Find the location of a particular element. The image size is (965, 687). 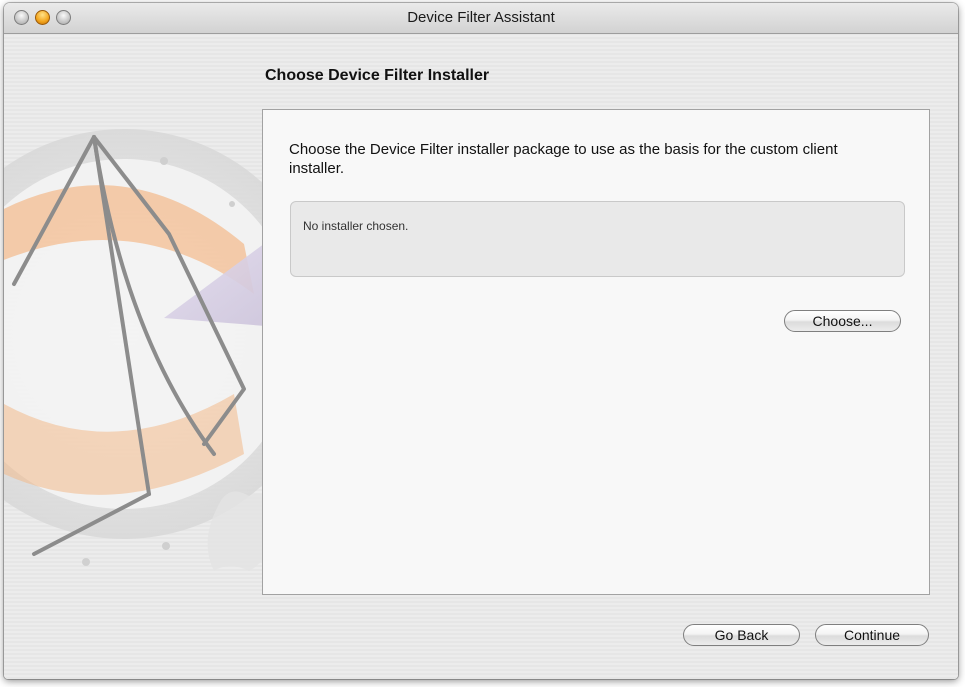

window-title: Device Filter Assistant is located at coordinates (481, 17).